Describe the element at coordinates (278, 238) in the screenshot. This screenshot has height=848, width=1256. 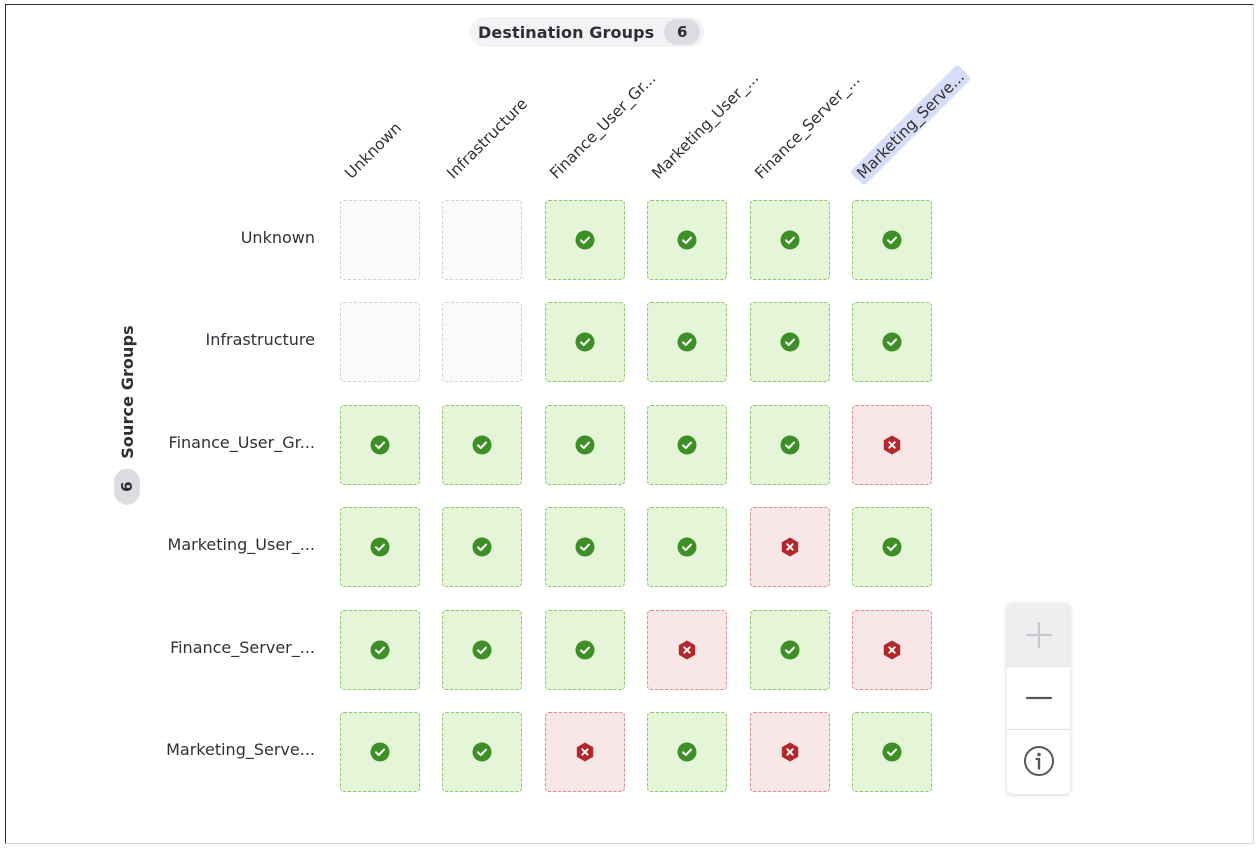
I see `row-header-1: Unknown` at that location.